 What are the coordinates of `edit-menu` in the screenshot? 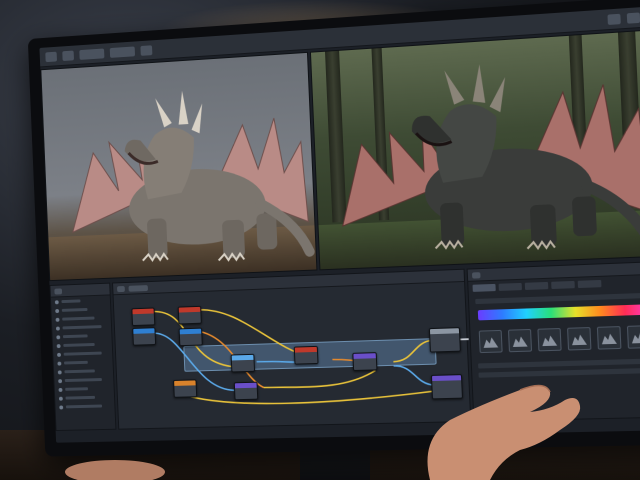 It's located at (92, 54).